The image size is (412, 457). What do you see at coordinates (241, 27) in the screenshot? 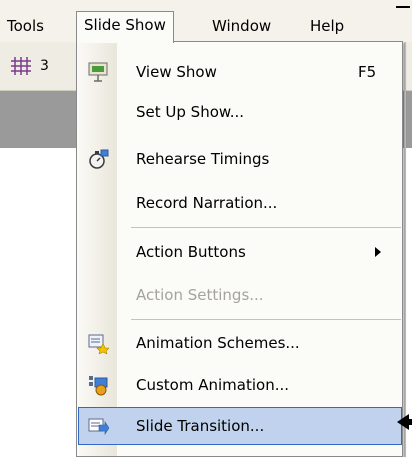
I see `menu-window: Window` at bounding box center [241, 27].